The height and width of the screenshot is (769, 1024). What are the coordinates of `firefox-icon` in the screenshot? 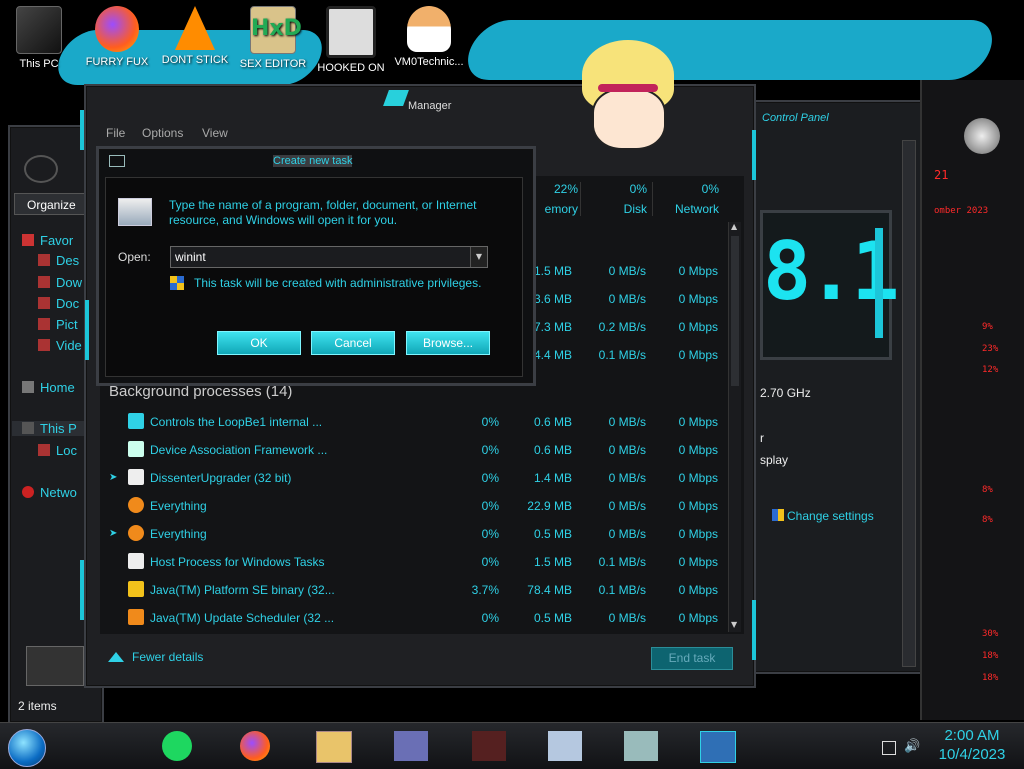 It's located at (255, 746).